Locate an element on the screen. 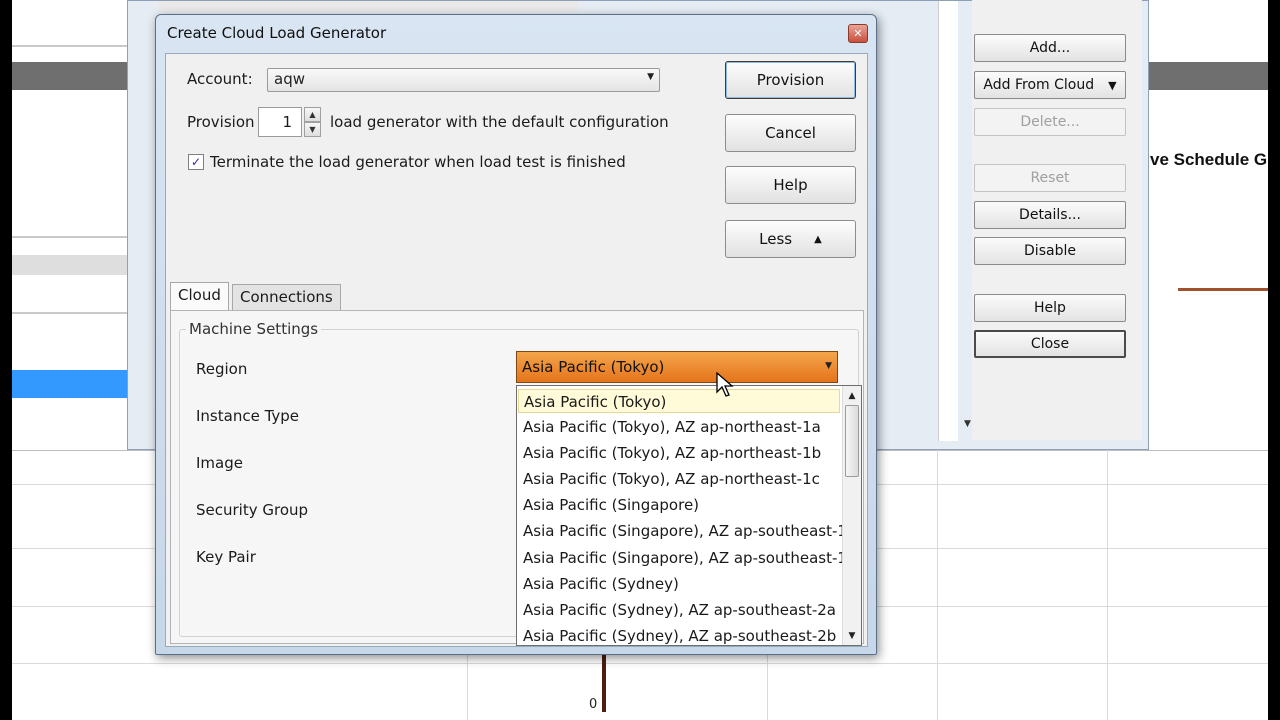 Image resolution: width=1280 pixels, height=720 pixels. spin-up-icon: ▲ is located at coordinates (312, 114).